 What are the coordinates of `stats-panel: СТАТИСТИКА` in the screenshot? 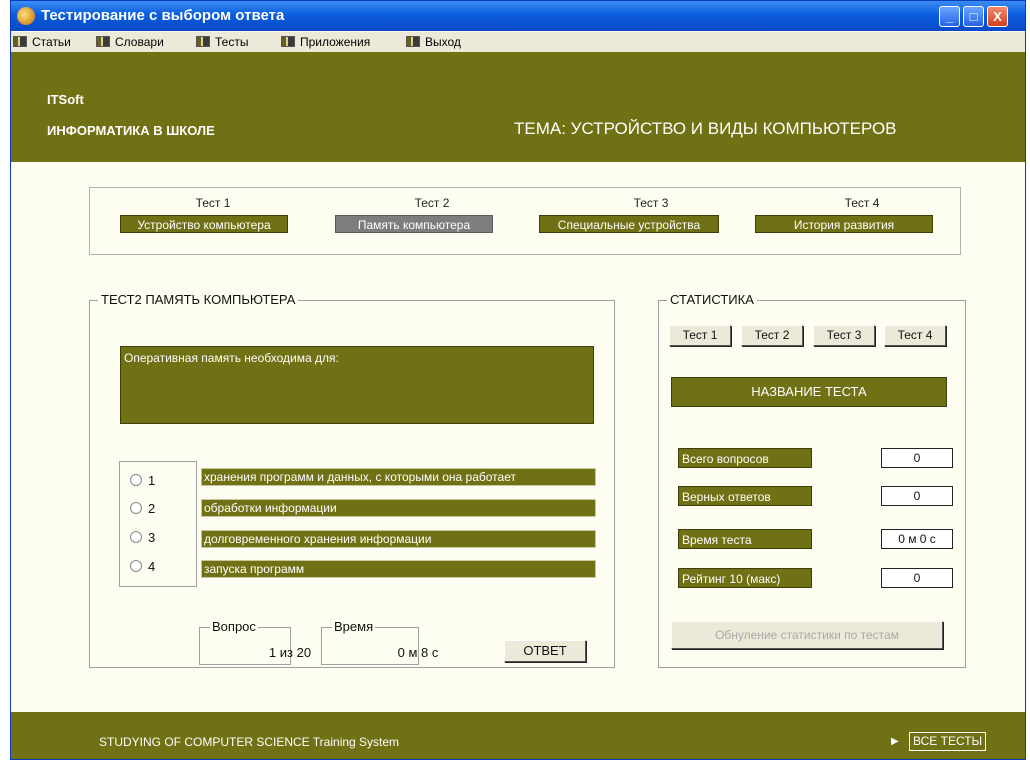 It's located at (812, 480).